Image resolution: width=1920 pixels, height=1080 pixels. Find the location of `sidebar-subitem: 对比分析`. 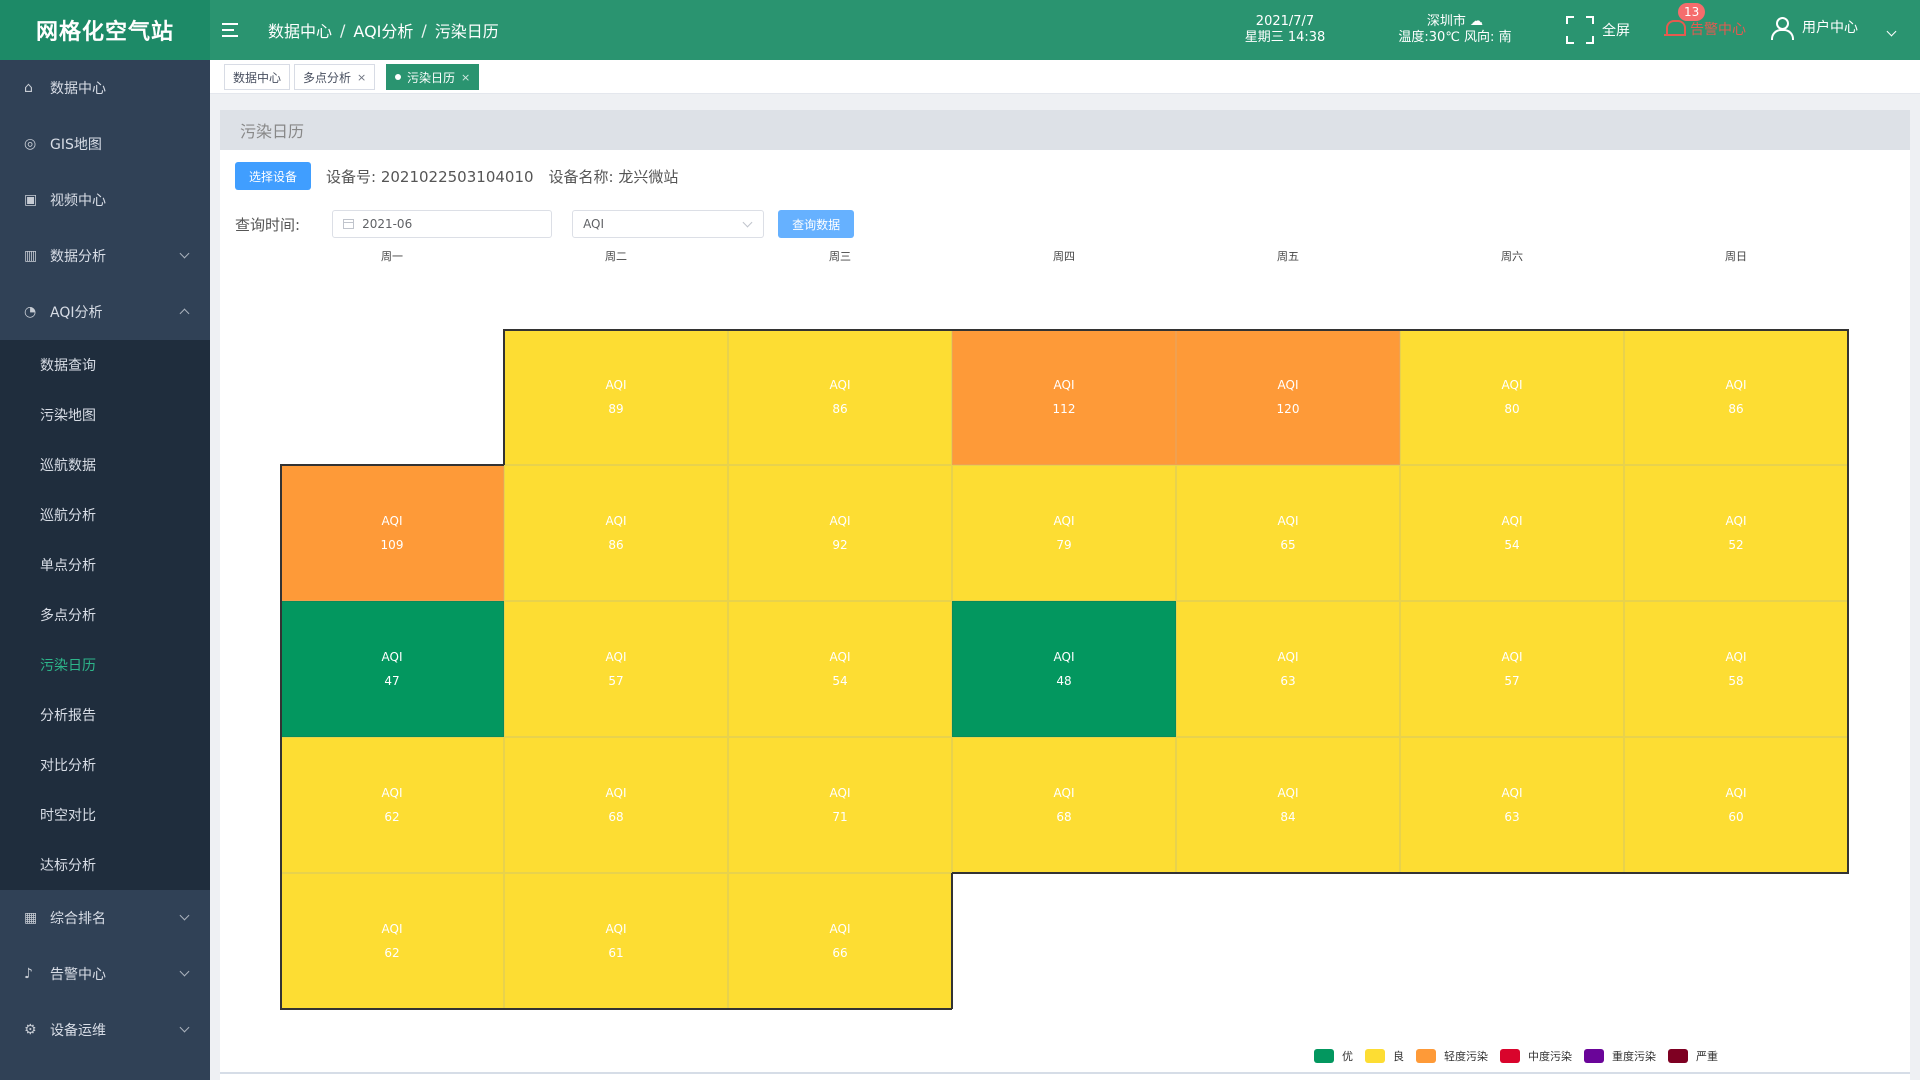

sidebar-subitem: 对比分析 is located at coordinates (105, 765).